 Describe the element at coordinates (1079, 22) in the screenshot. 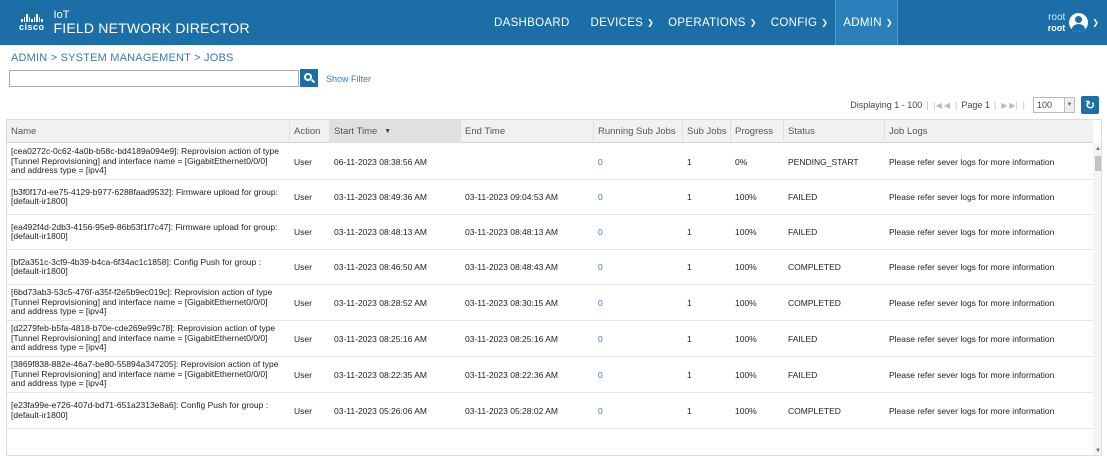

I see `user-avatar-icon` at that location.